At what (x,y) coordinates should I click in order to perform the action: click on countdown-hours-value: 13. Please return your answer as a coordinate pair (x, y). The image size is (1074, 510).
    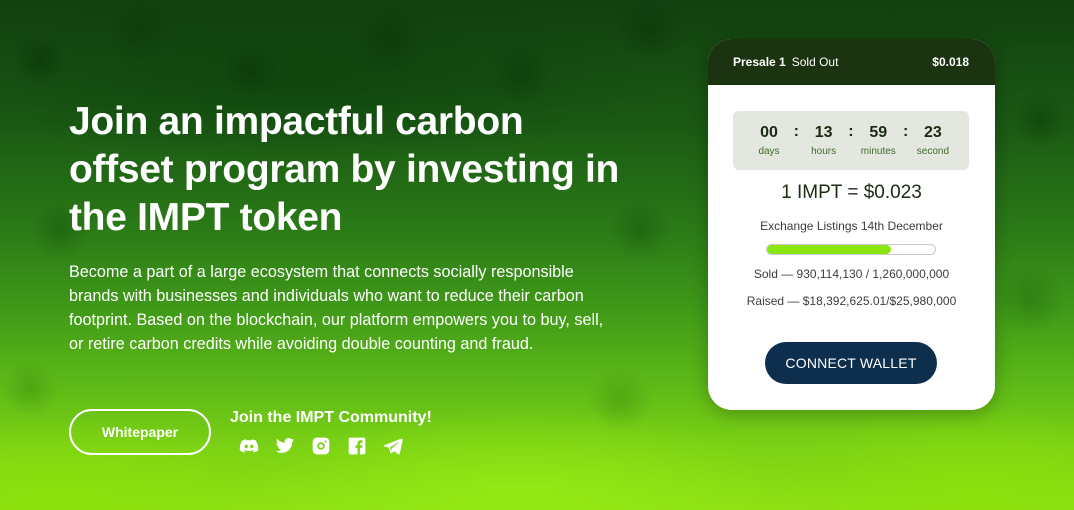
    Looking at the image, I should click on (823, 132).